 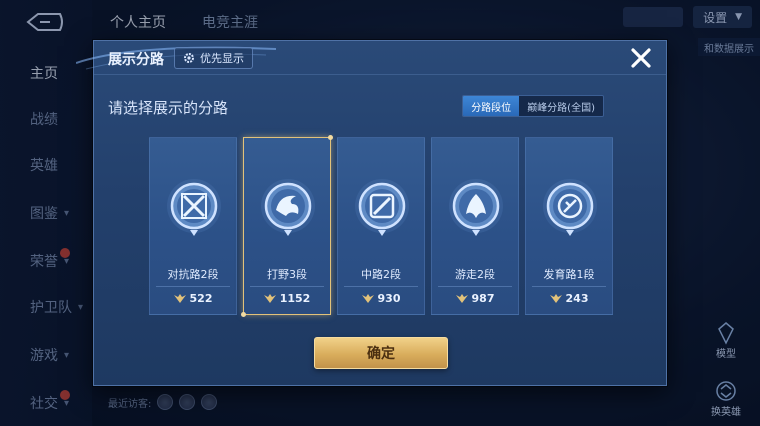 I want to click on farm-lane-icon, so click(x=570, y=207).